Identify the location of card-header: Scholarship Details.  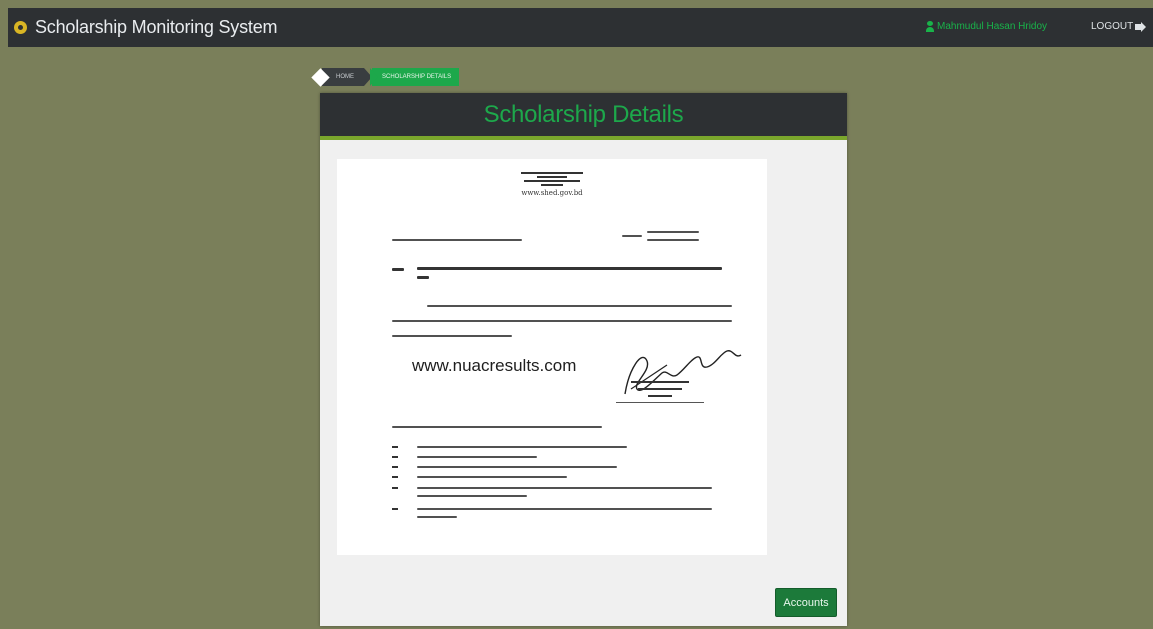
(583, 116).